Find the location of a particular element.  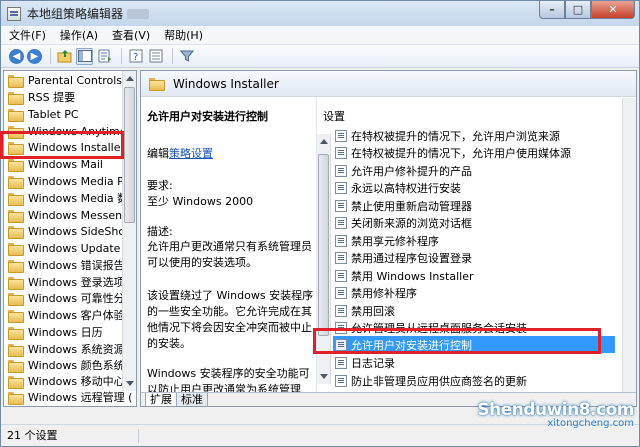

up-folder-button is located at coordinates (64, 56).